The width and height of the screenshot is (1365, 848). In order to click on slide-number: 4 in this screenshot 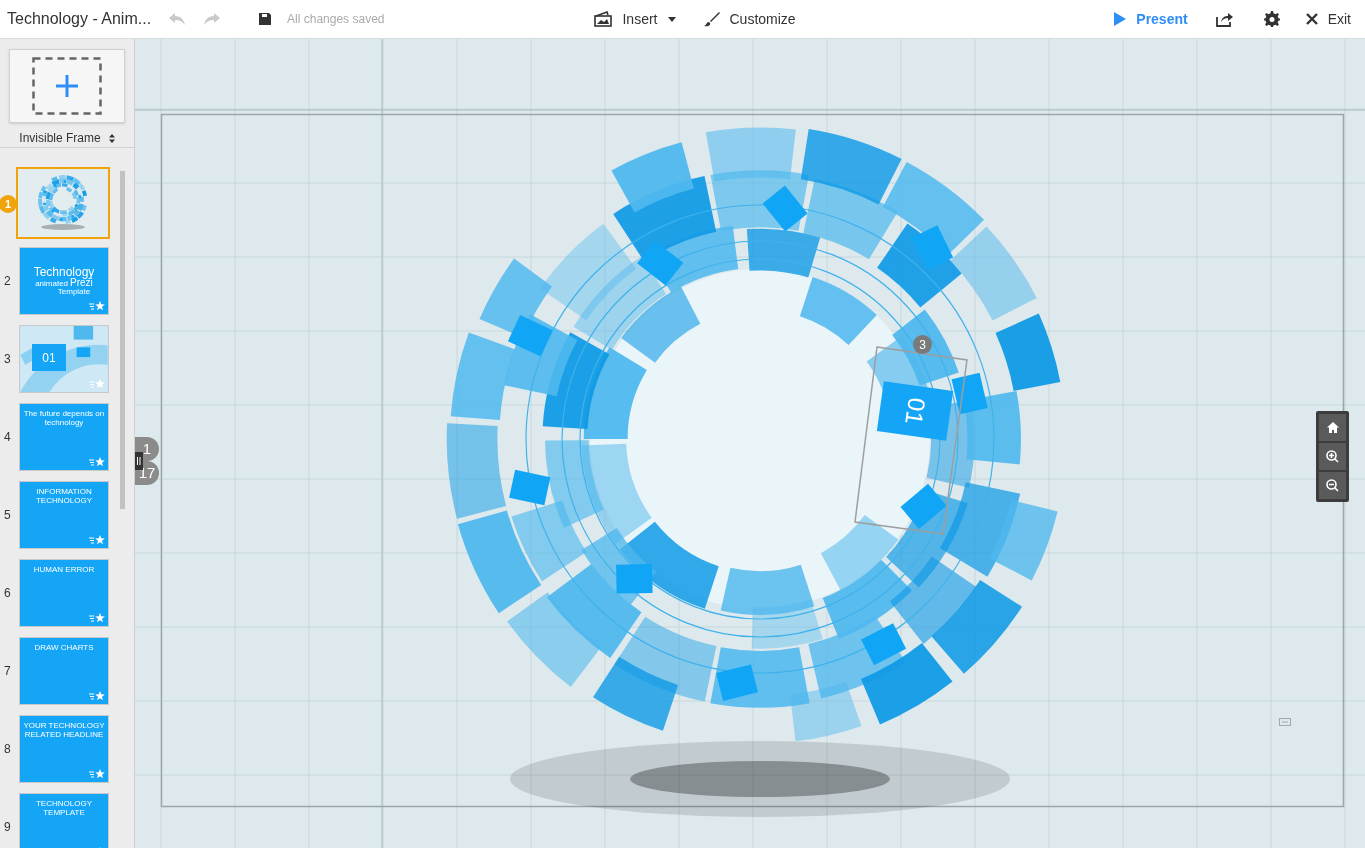, I will do `click(7, 437)`.